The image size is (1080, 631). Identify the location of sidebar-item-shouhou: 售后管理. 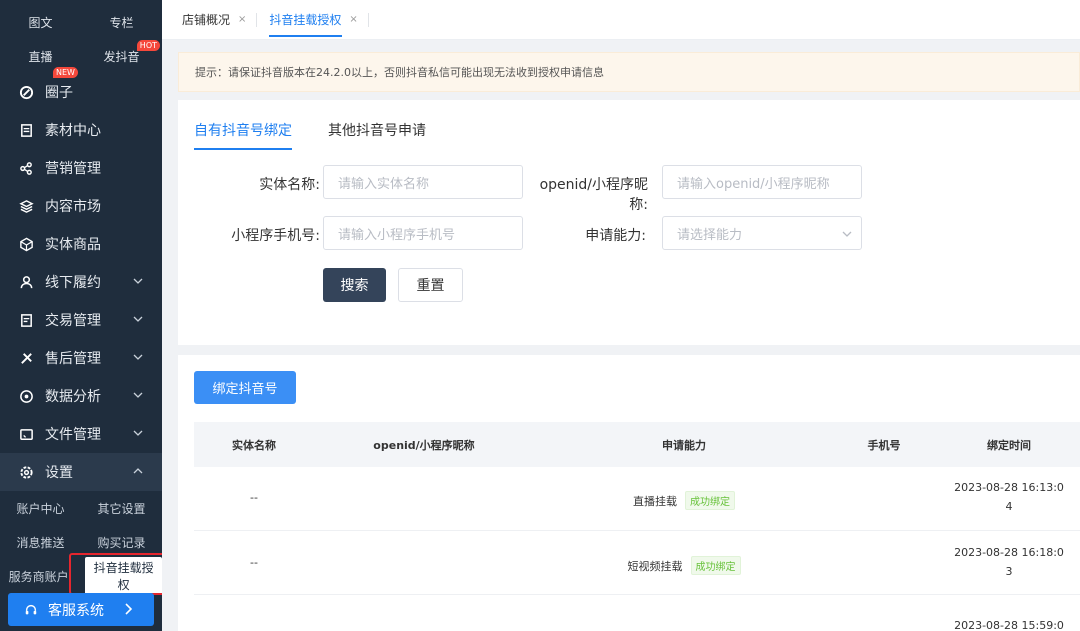
(81, 358).